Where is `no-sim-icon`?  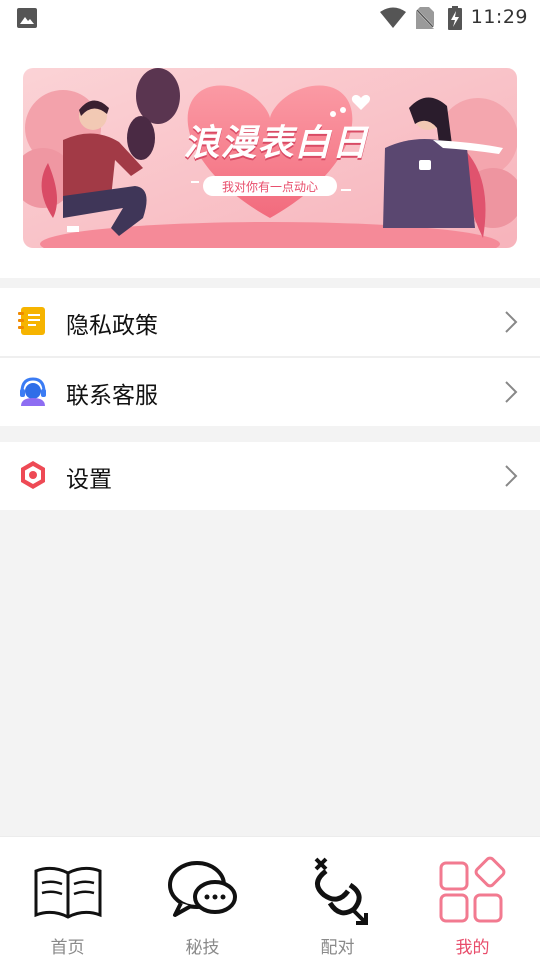
no-sim-icon is located at coordinates (425, 18).